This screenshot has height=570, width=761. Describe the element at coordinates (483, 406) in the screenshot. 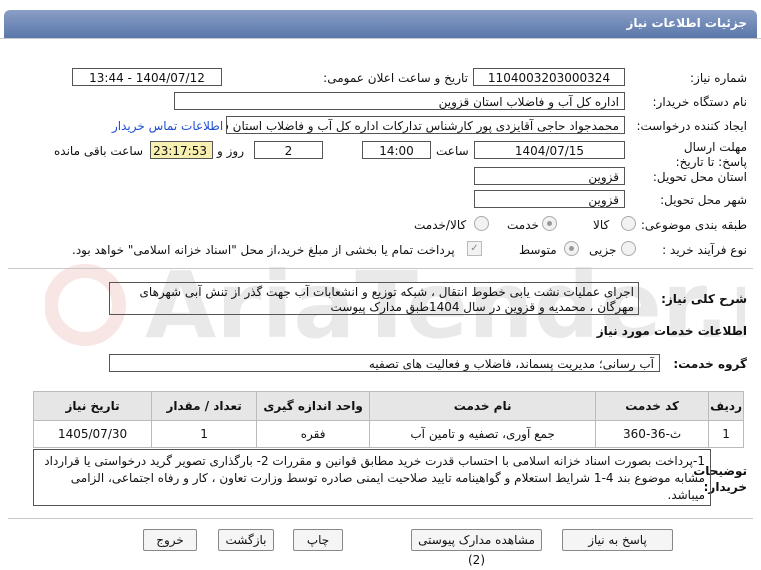

I see `column-header-name: نام خدمت` at that location.